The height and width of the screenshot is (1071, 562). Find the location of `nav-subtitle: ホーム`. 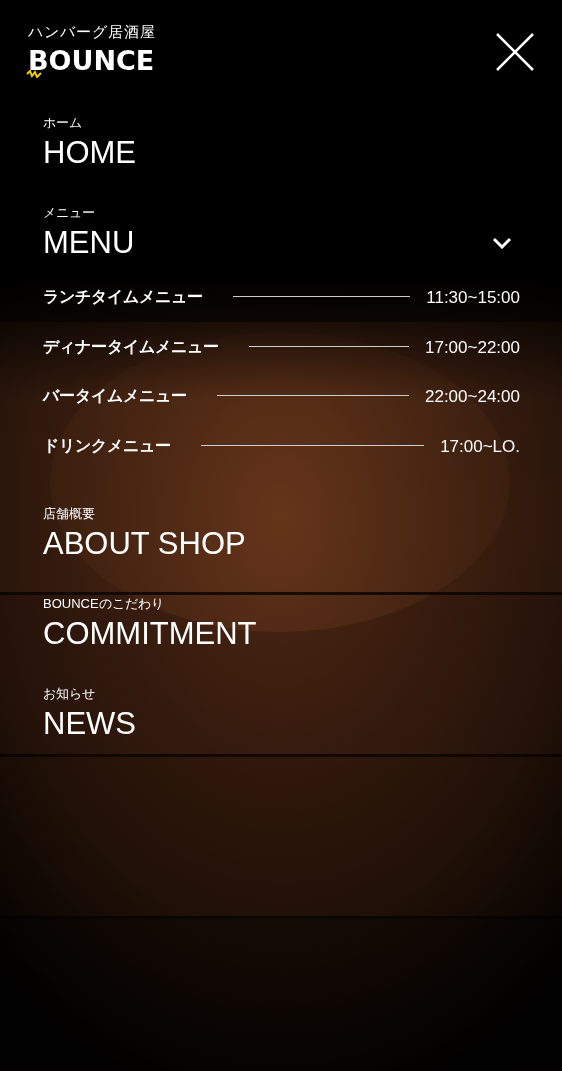

nav-subtitle: ホーム is located at coordinates (63, 122).